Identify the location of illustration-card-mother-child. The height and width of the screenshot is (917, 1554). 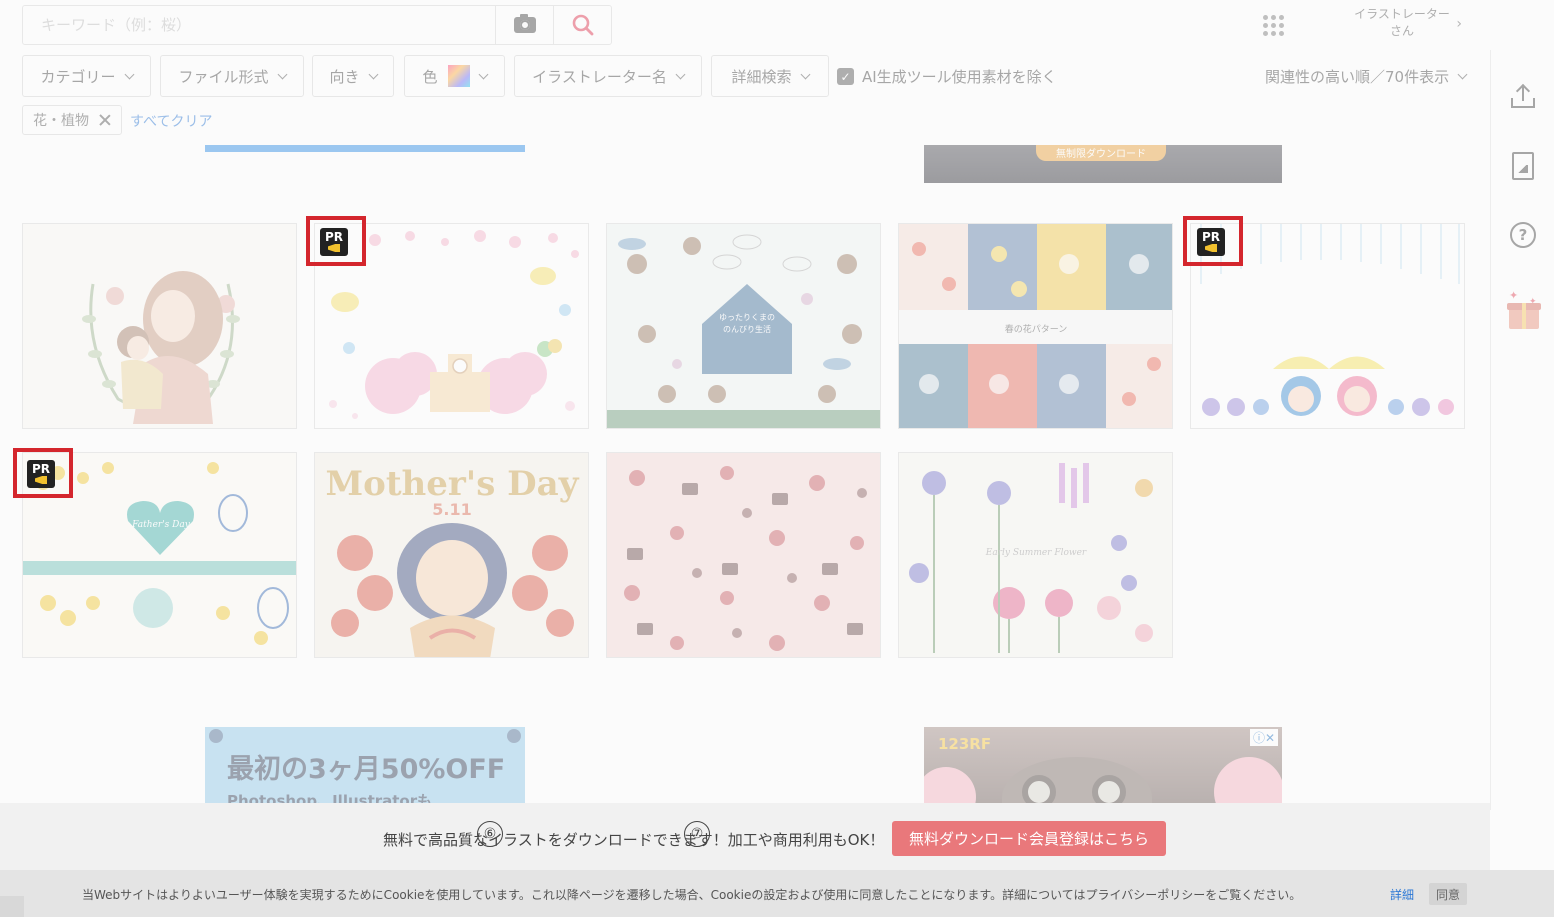
(159, 326).